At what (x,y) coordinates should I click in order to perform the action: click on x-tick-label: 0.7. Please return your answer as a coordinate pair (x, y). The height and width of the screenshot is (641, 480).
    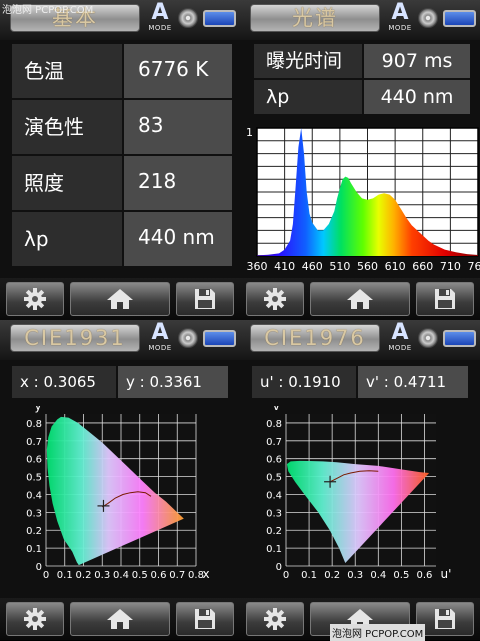
    Looking at the image, I should click on (177, 575).